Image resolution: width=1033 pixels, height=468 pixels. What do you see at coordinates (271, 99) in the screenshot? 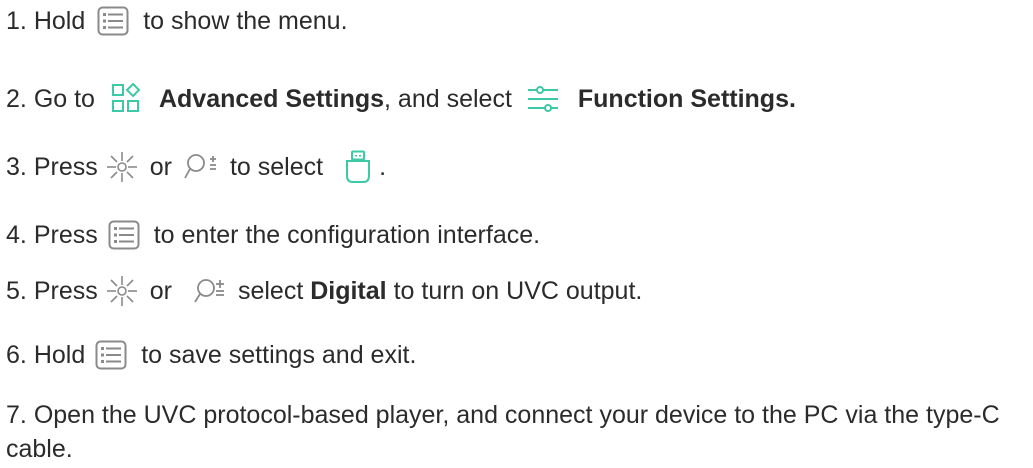
I see `advanced-settings-label: Advanced Settings` at bounding box center [271, 99].